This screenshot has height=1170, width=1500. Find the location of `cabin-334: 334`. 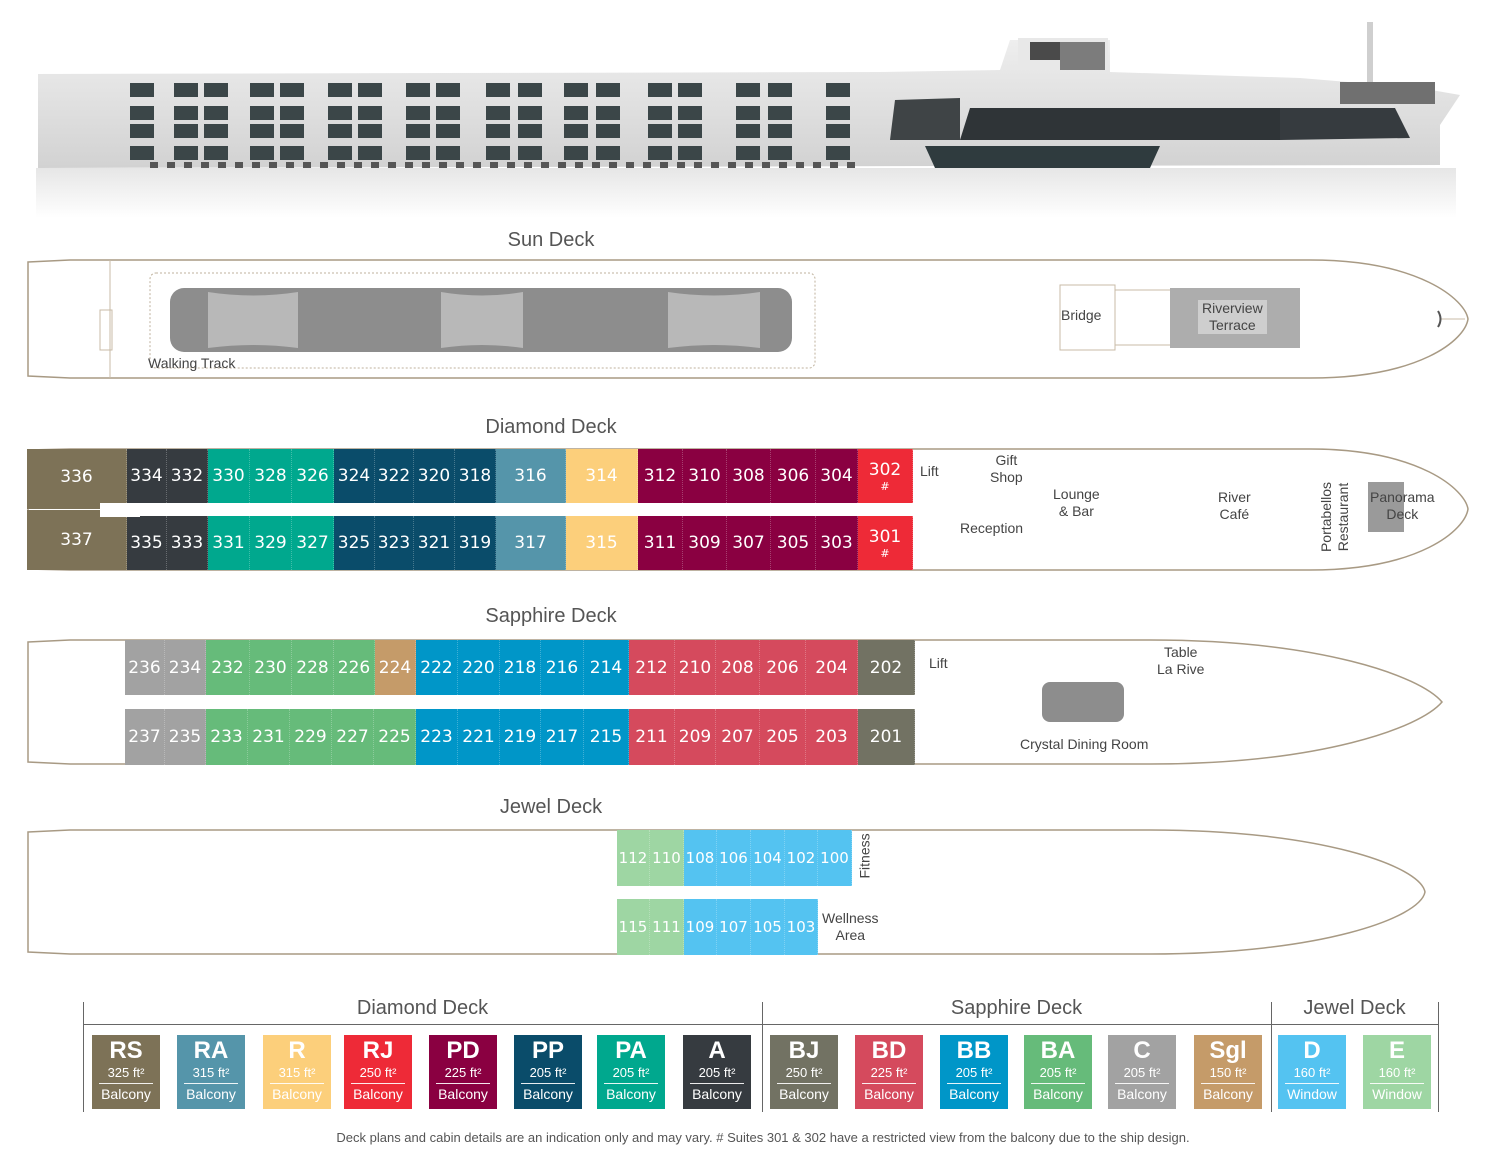

cabin-334: 334 is located at coordinates (147, 476).